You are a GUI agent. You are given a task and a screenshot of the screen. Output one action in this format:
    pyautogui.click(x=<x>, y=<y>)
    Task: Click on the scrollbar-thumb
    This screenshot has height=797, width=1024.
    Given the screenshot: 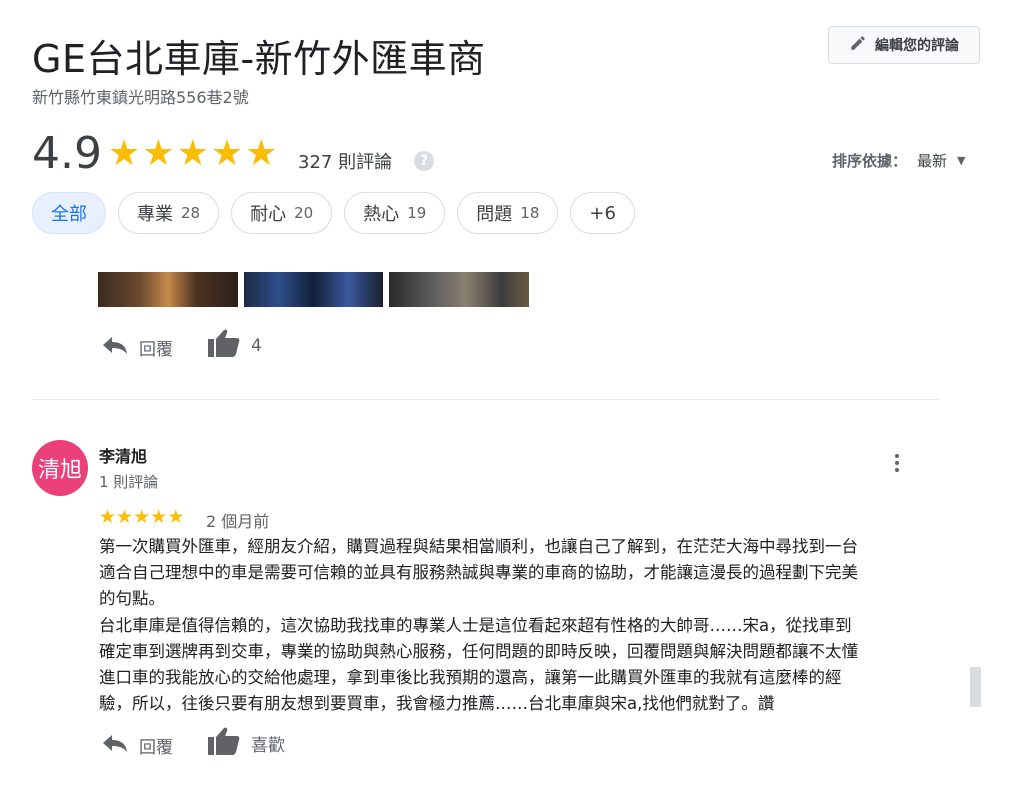 What is the action you would take?
    pyautogui.click(x=975, y=687)
    